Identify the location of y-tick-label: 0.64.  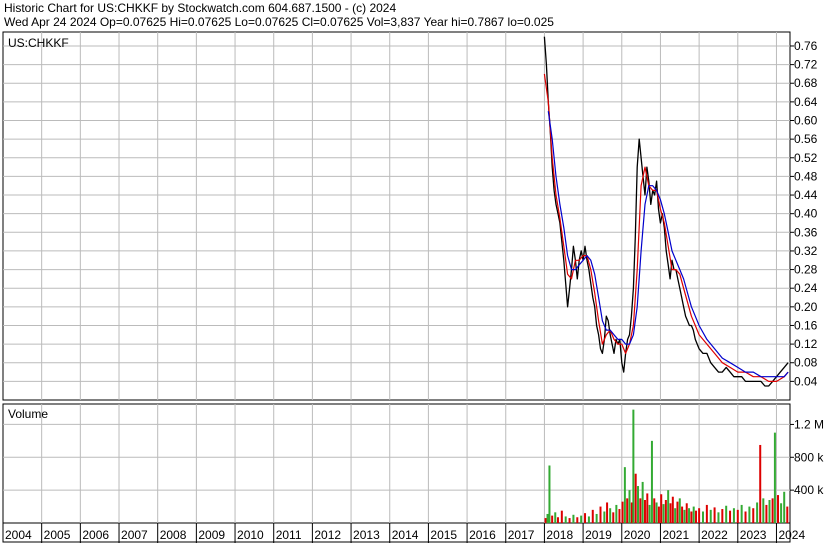
(806, 102).